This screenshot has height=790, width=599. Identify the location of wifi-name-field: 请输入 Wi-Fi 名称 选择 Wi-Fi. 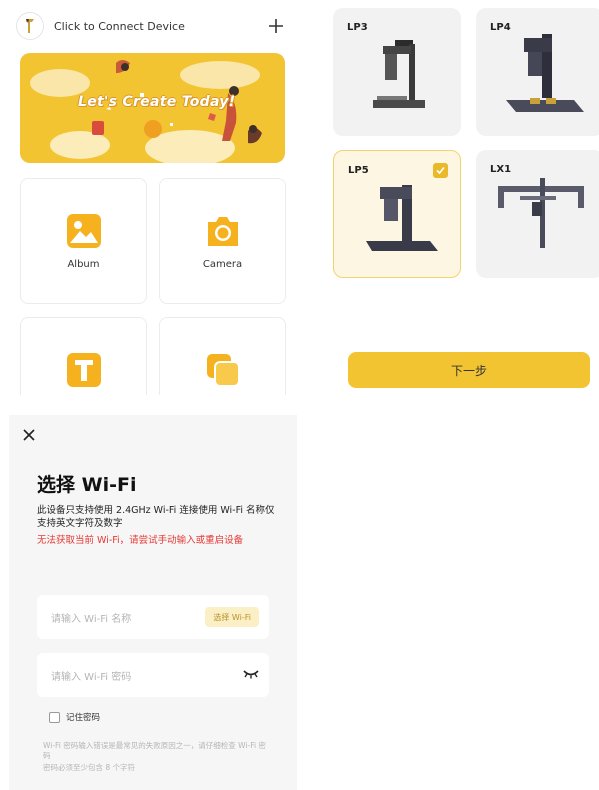
(153, 617).